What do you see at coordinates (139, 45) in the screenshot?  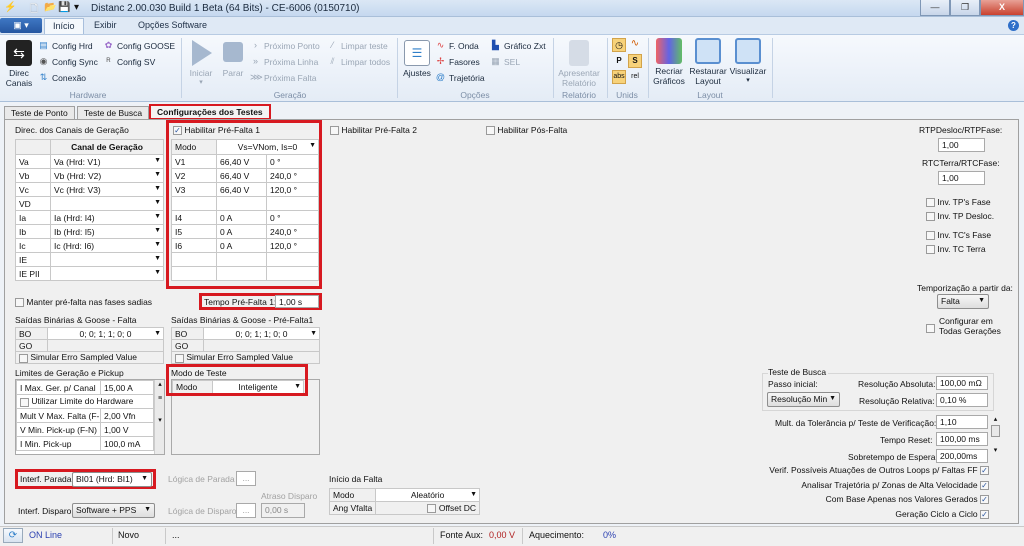 I see `config-goose-button: ✿ Config GOOSE` at bounding box center [139, 45].